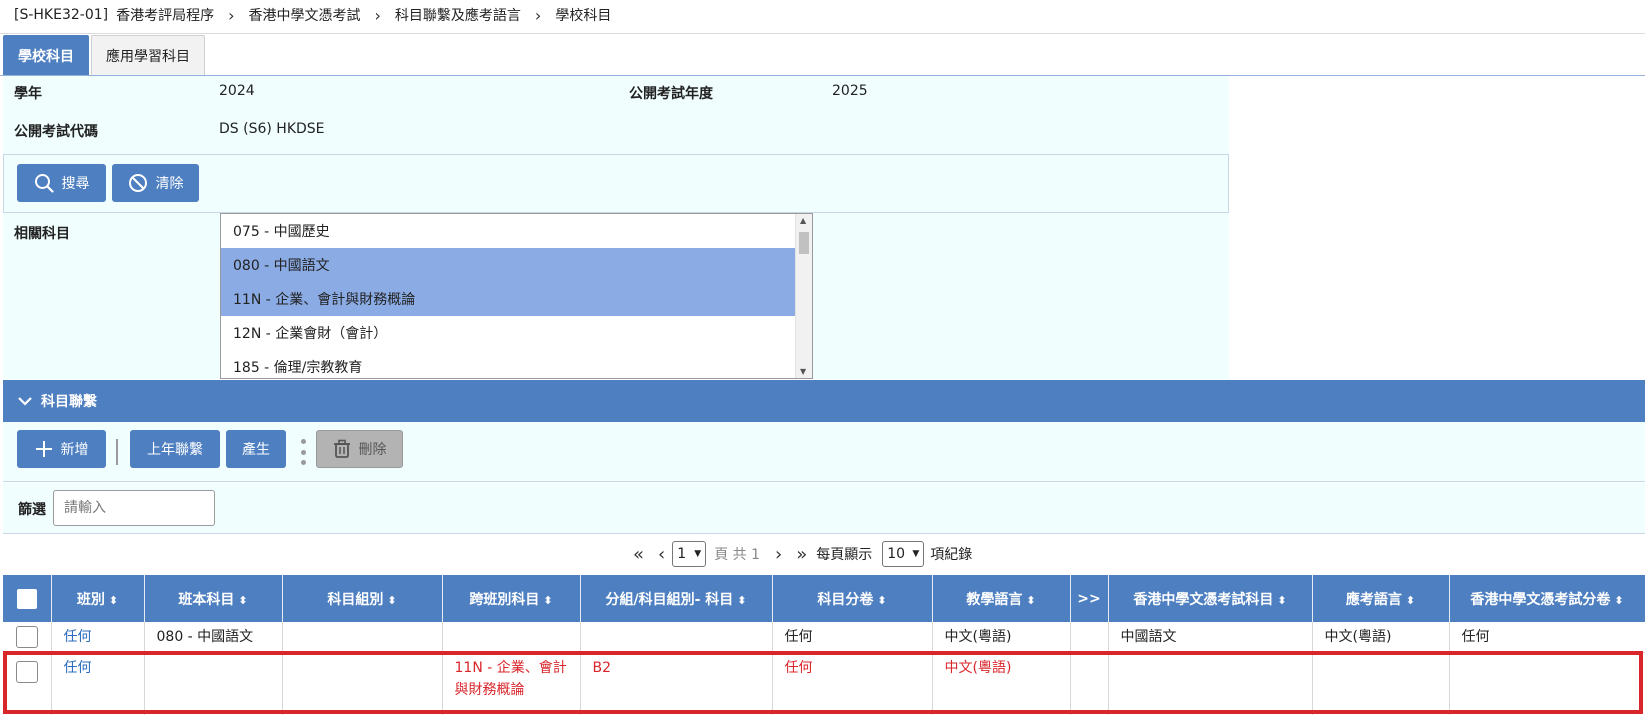 The image size is (1645, 715). Describe the element at coordinates (61, 15) in the screenshot. I see `screen-code: [S-HKE32-01]` at that location.